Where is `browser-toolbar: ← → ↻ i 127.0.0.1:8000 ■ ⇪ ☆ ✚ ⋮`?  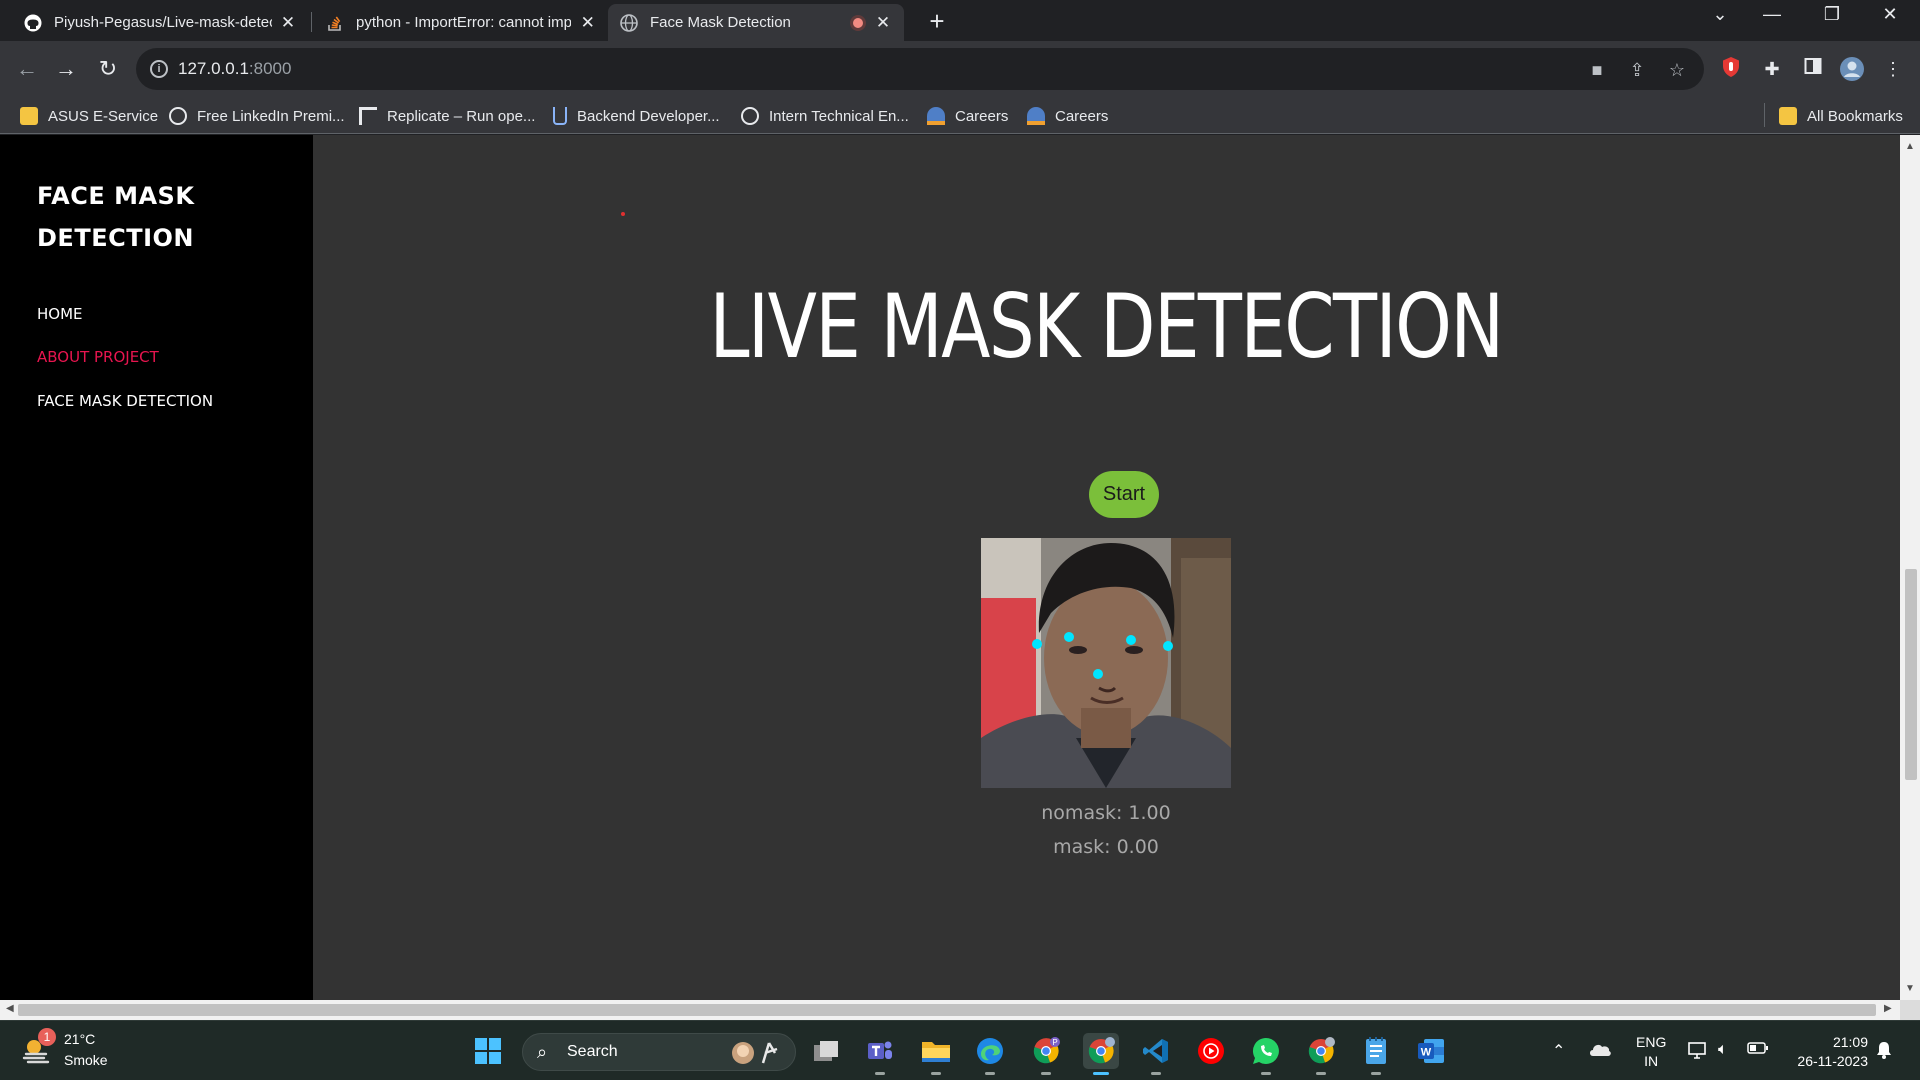 browser-toolbar: ← → ↻ i 127.0.0.1:8000 ■ ⇪ ☆ ✚ ⋮ is located at coordinates (960, 69).